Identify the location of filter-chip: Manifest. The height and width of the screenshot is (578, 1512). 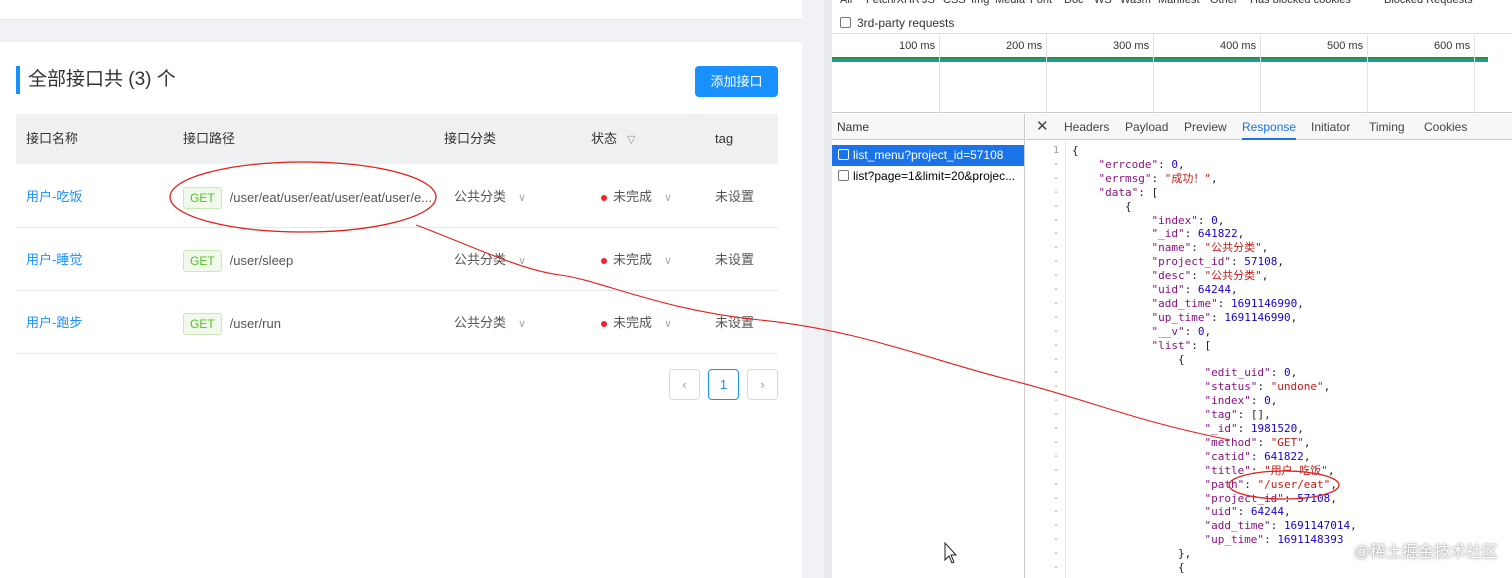
(1179, 4).